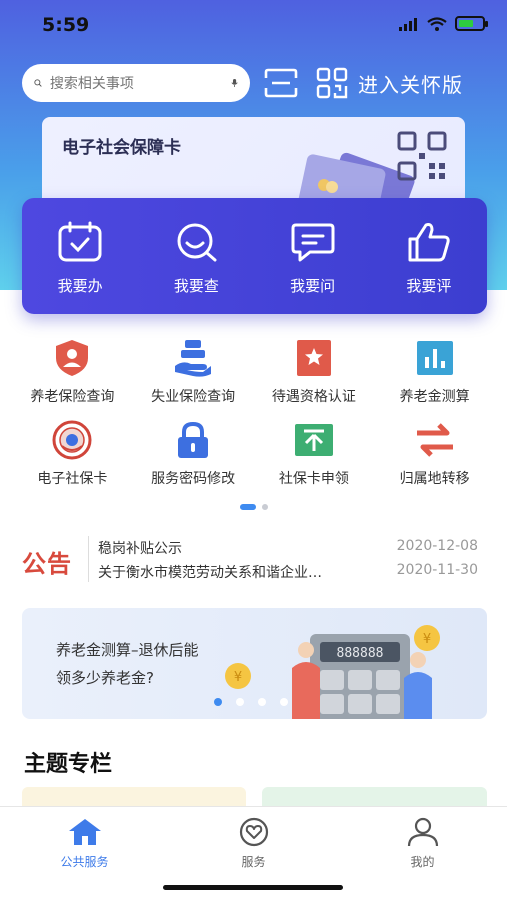 This screenshot has height=900, width=507. What do you see at coordinates (140, 83) in the screenshot?
I see `search-input` at bounding box center [140, 83].